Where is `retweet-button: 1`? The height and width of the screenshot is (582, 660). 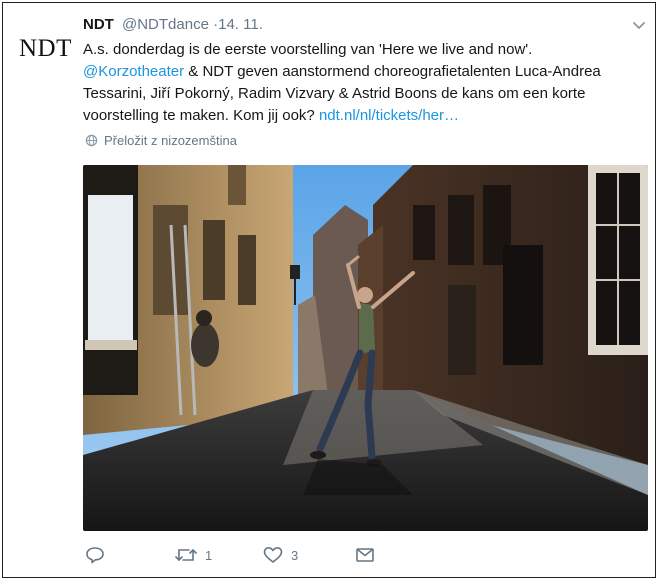 retweet-button: 1 is located at coordinates (193, 555).